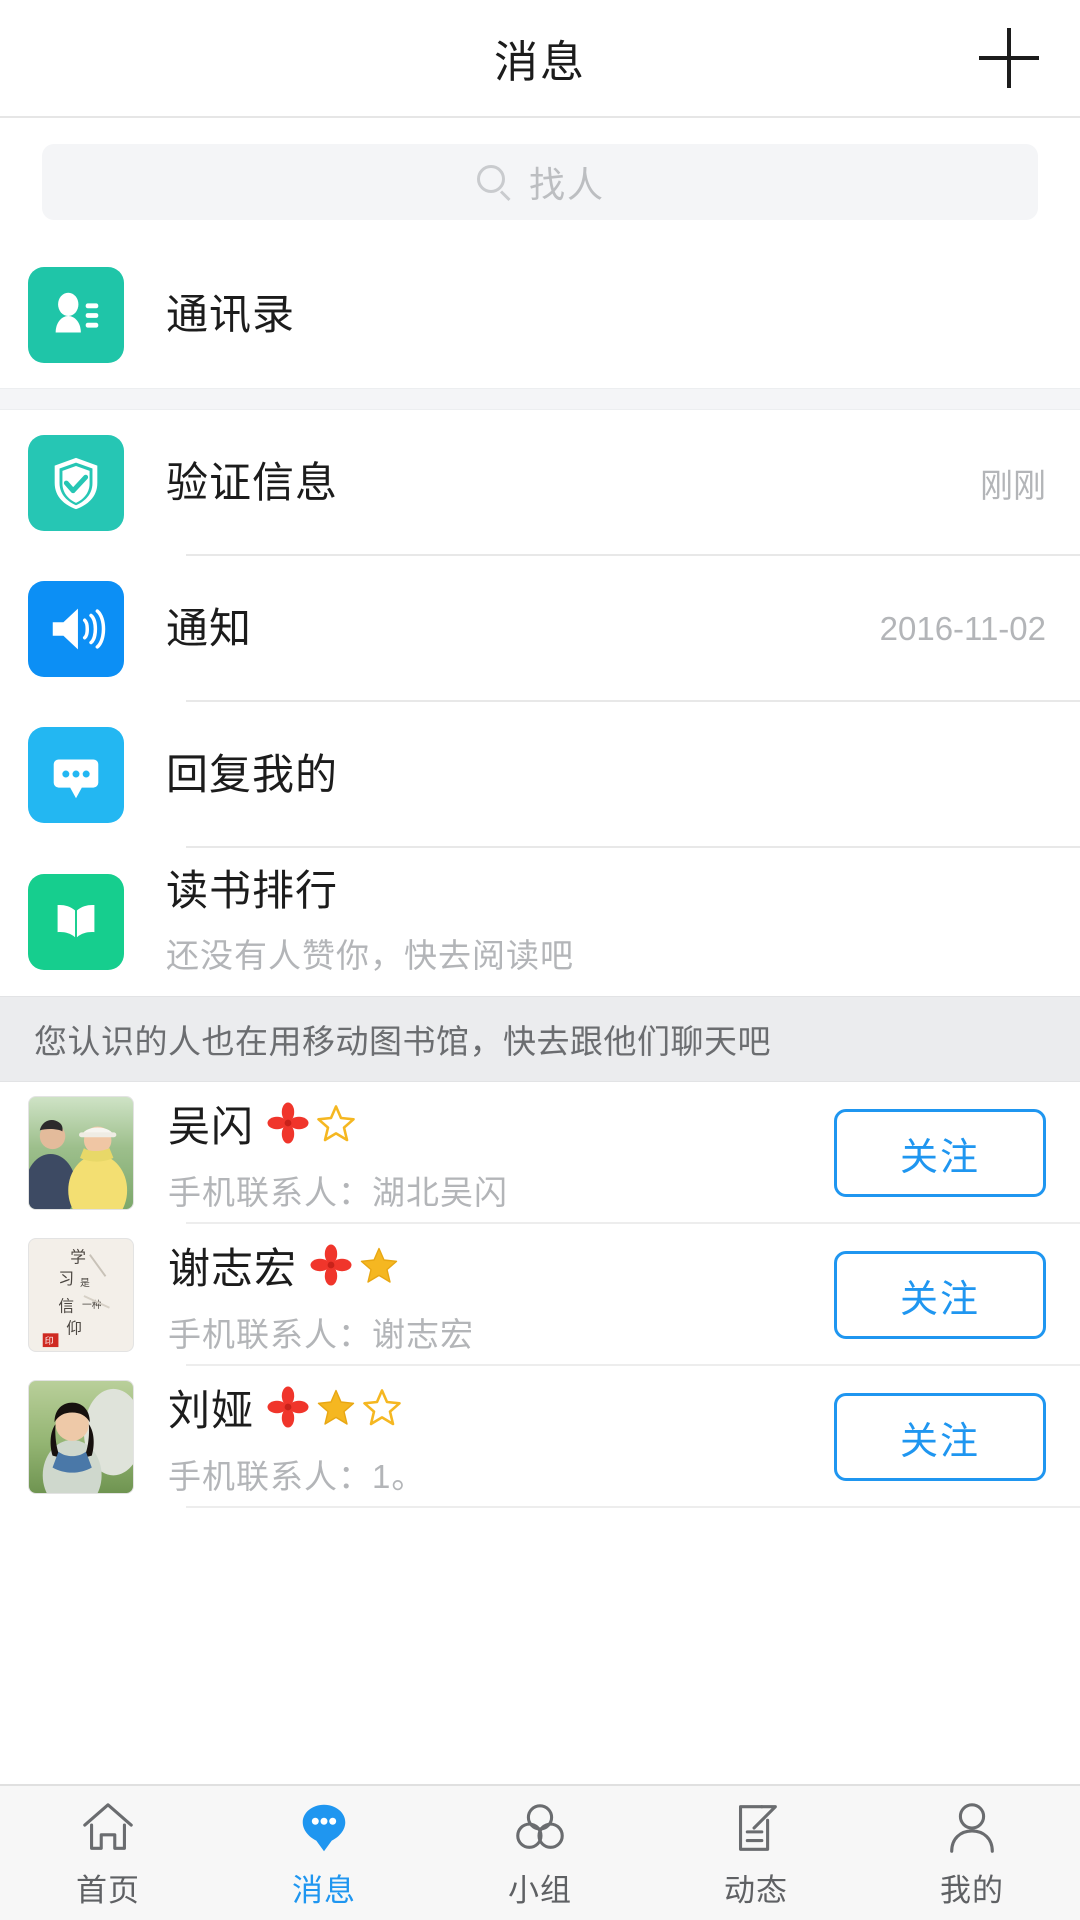 The height and width of the screenshot is (1920, 1080). Describe the element at coordinates (596, 775) in the screenshot. I see `row-replies-body: 回复我的` at that location.